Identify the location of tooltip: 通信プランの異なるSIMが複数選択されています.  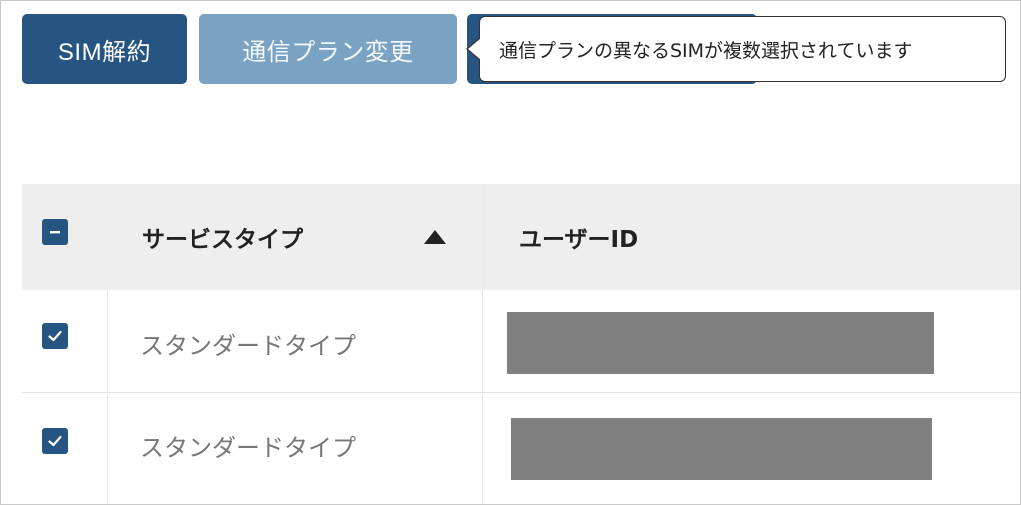
(742, 49).